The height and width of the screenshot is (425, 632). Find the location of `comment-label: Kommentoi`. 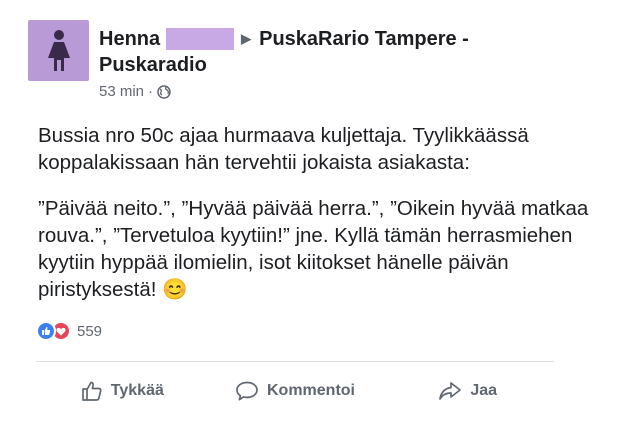

comment-label: Kommentoi is located at coordinates (311, 390).